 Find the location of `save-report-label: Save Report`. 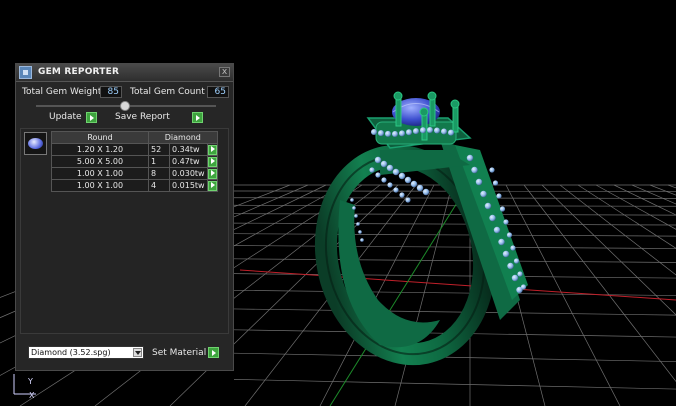

save-report-label: Save Report is located at coordinates (142, 117).